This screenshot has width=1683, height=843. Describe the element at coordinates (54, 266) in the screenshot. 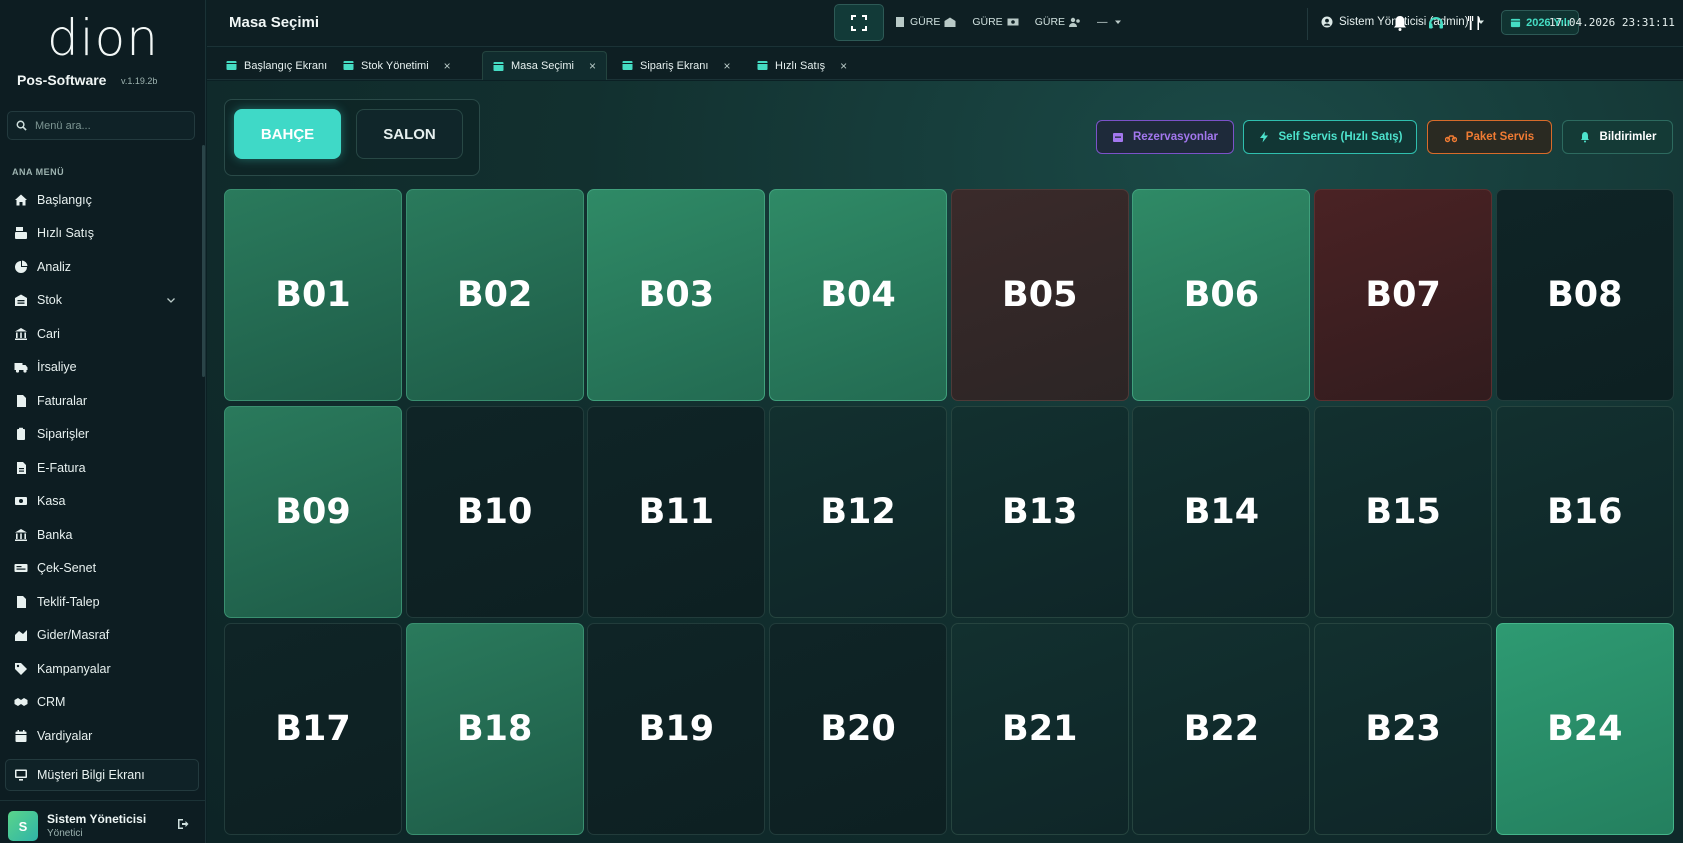

I see `sidebar-item-label: Analiz` at that location.